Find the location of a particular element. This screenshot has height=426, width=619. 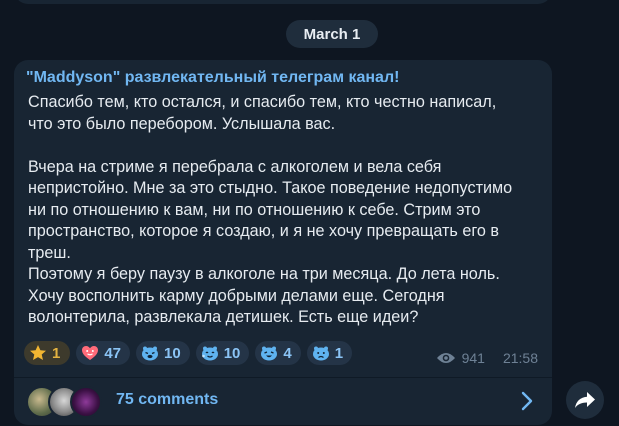

reaction-count: 47 is located at coordinates (113, 353).